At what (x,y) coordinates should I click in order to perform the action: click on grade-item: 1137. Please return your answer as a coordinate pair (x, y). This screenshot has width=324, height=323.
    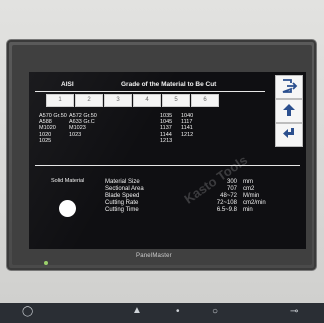
    Looking at the image, I should click on (166, 128).